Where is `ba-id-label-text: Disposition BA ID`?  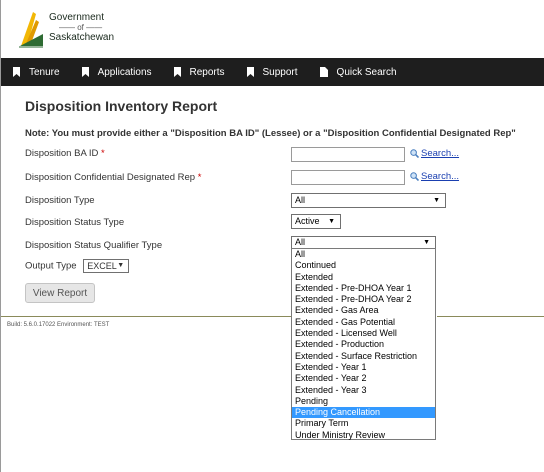 ba-id-label-text: Disposition BA ID is located at coordinates (62, 153).